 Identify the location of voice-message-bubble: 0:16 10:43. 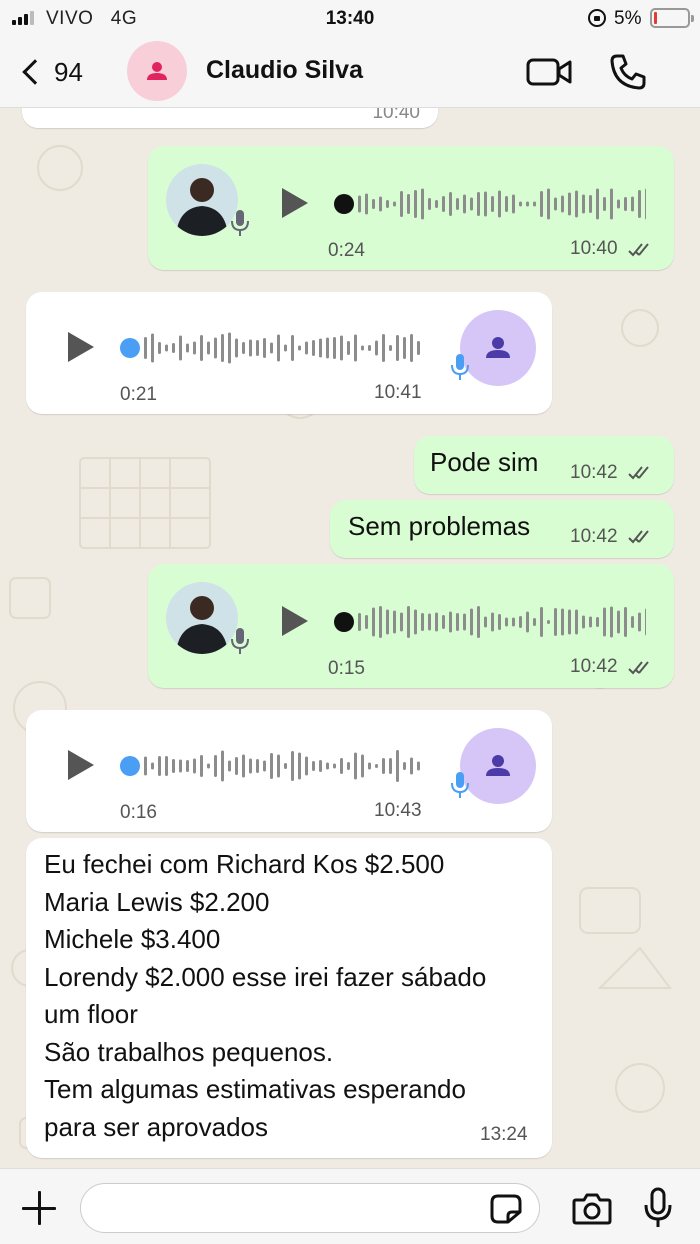
(289, 771).